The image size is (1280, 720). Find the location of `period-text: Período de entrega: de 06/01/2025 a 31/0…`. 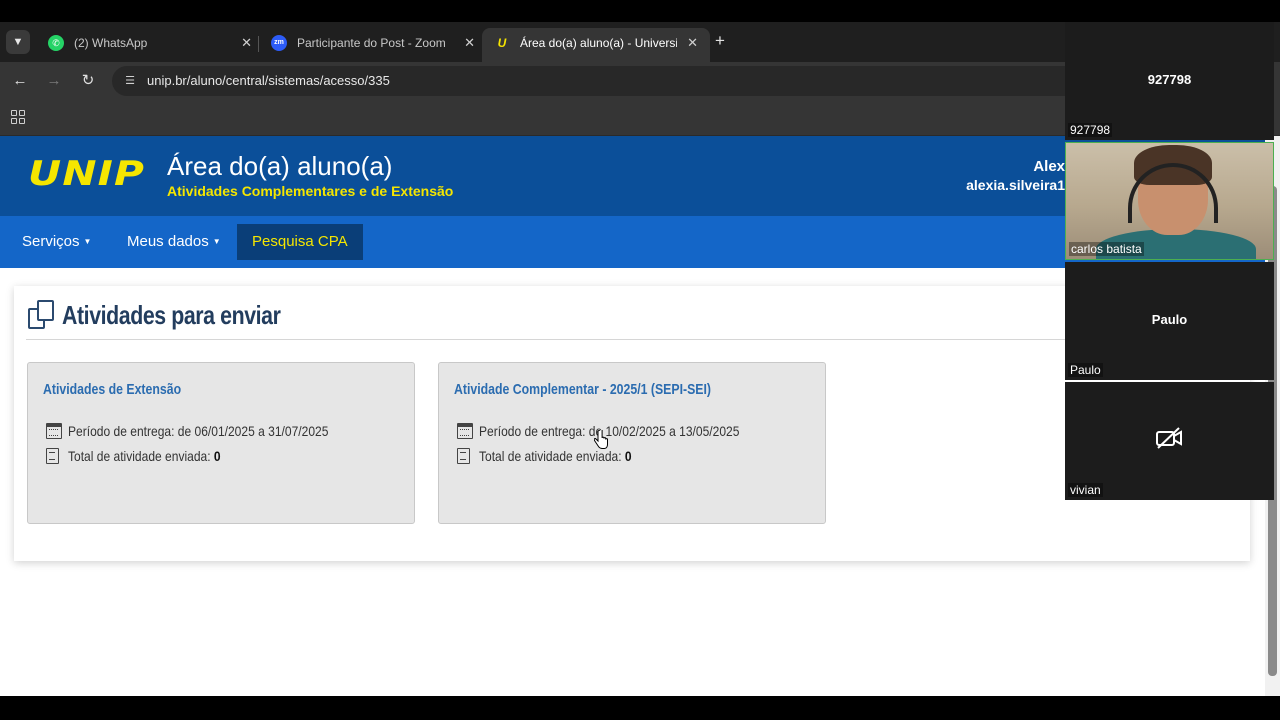

period-text: Período de entrega: de 06/01/2025 a 31/0… is located at coordinates (198, 431).